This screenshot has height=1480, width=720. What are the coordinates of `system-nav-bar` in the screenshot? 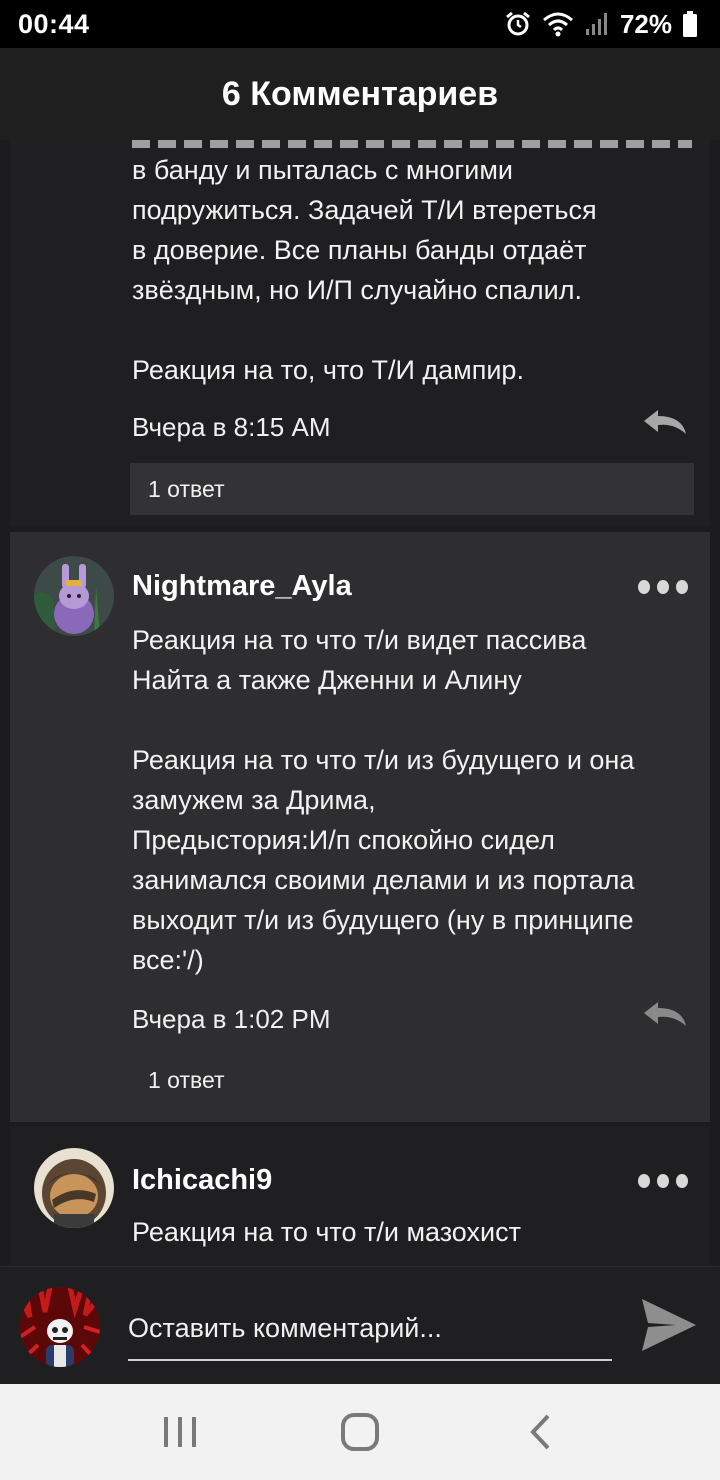 It's located at (360, 1432).